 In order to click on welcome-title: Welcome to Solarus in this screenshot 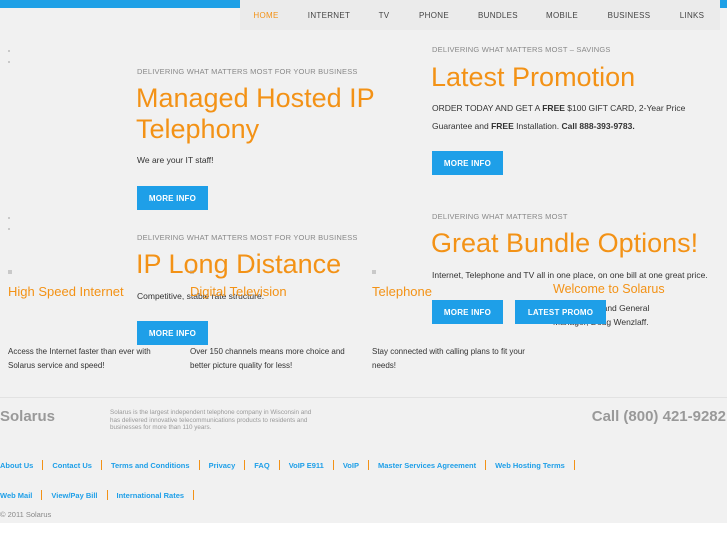, I will do `click(609, 289)`.